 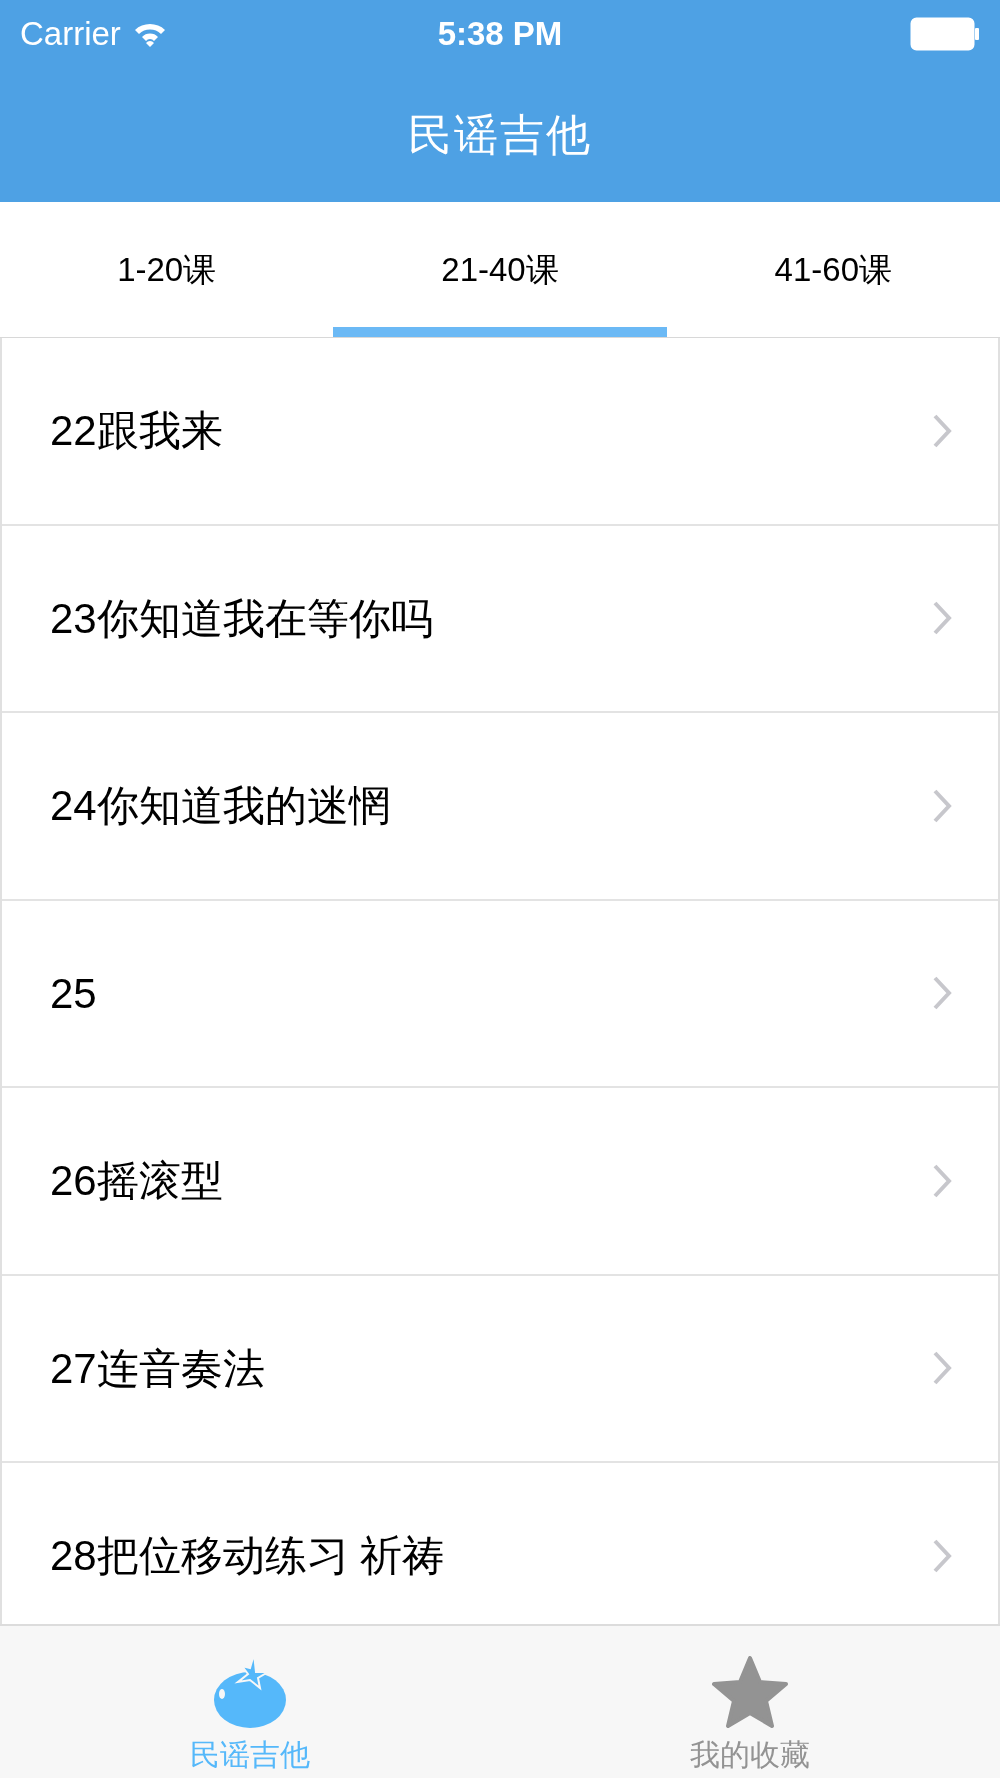 What do you see at coordinates (500, 432) in the screenshot?
I see `lesson-row: 22跟我来` at bounding box center [500, 432].